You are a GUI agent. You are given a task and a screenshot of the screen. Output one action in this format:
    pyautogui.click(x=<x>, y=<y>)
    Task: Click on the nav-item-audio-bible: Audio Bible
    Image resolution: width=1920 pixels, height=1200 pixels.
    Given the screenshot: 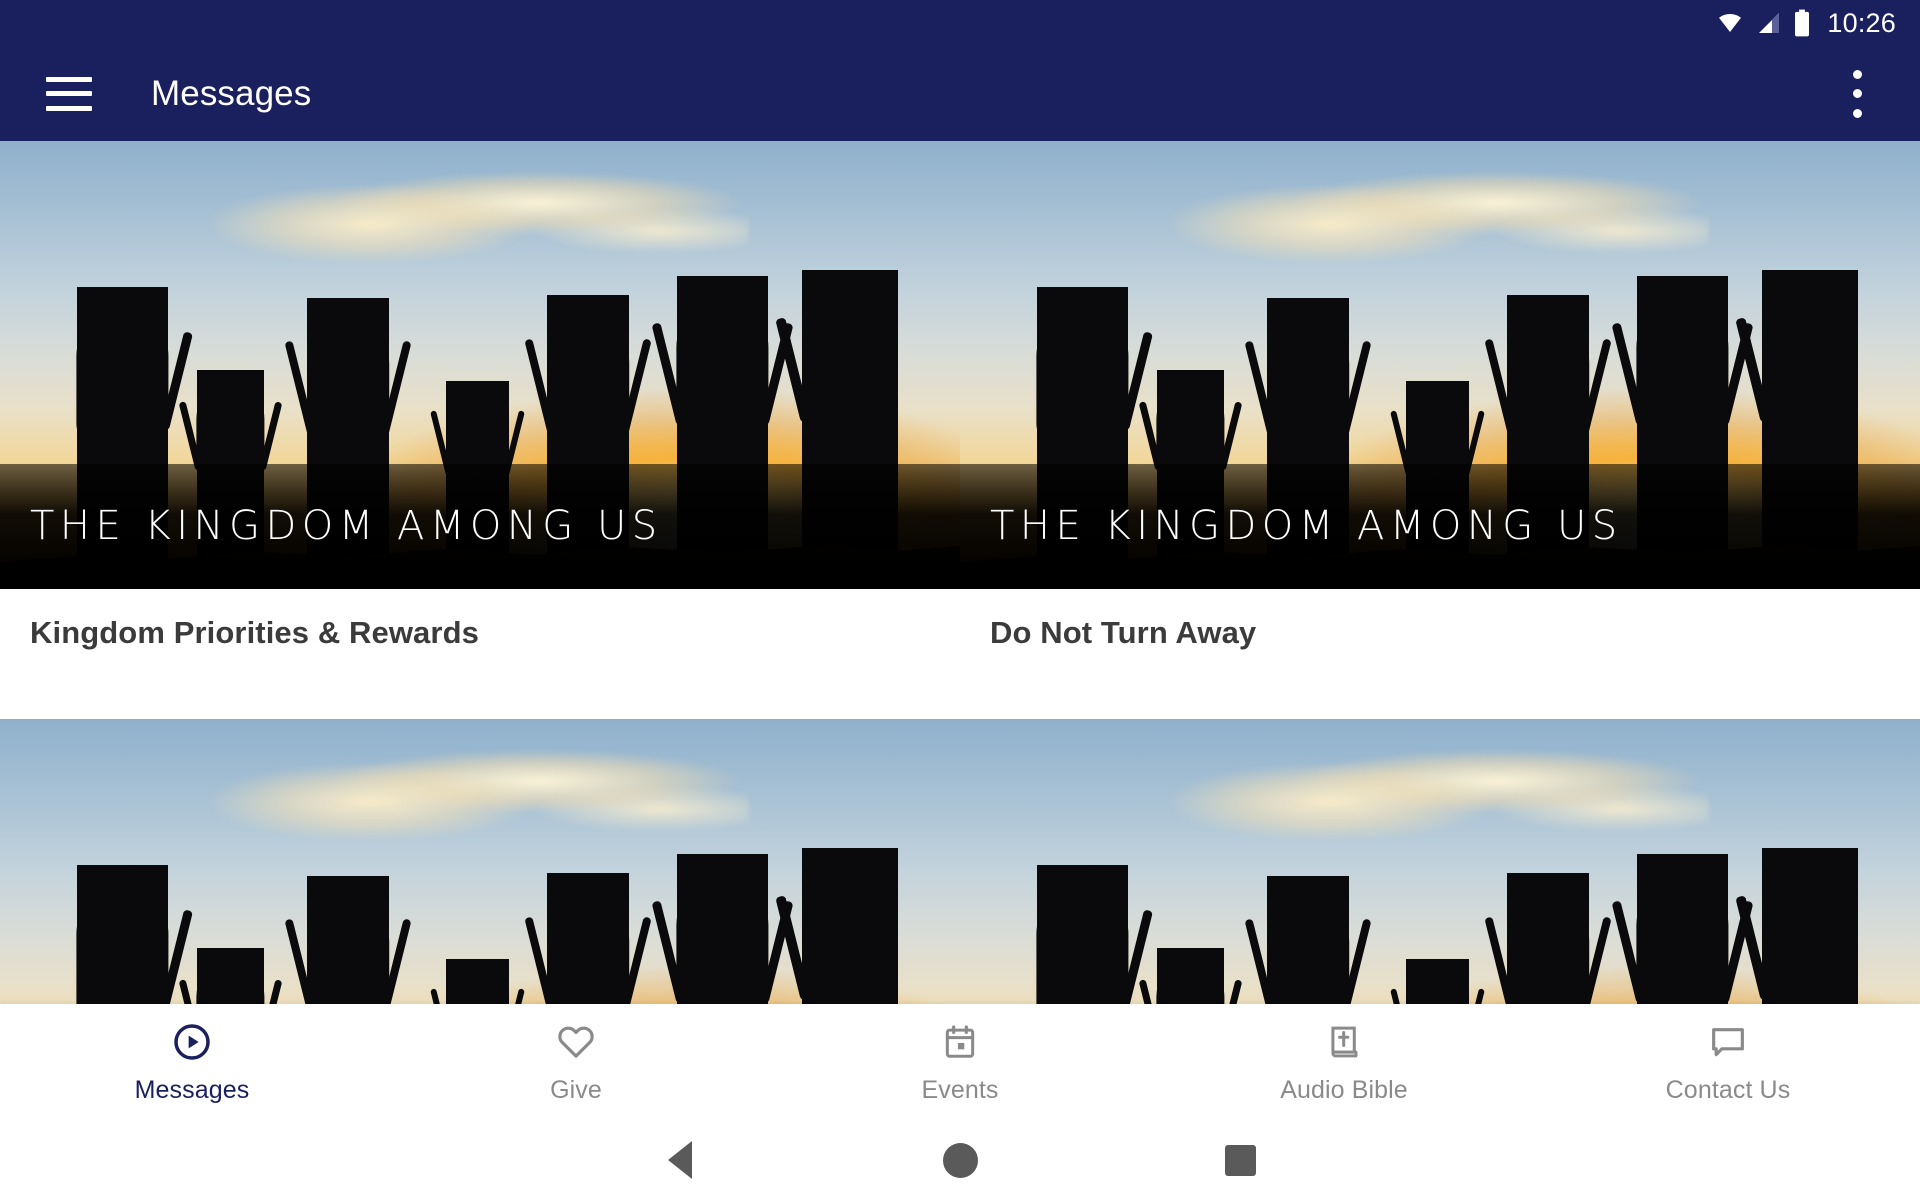 What is the action you would take?
    pyautogui.click(x=1344, y=1062)
    